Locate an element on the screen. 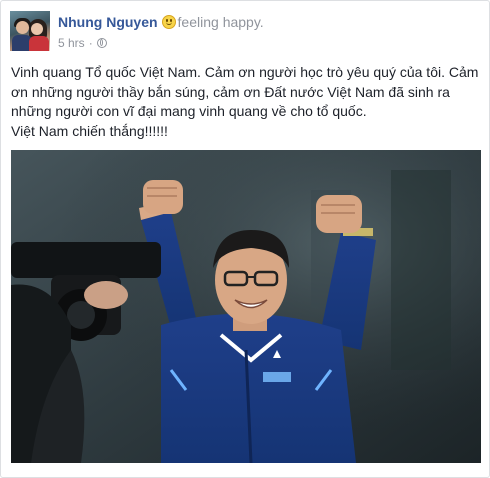 The image size is (490, 478). author-line: Nhung Nguyen feeling happy. is located at coordinates (161, 22).